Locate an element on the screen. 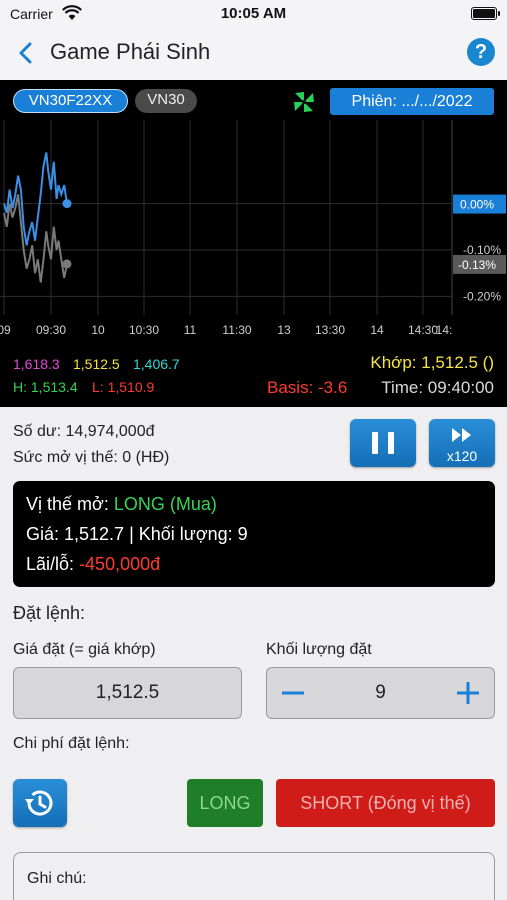 The width and height of the screenshot is (507, 900). x-tick-label: 10 is located at coordinates (98, 330).